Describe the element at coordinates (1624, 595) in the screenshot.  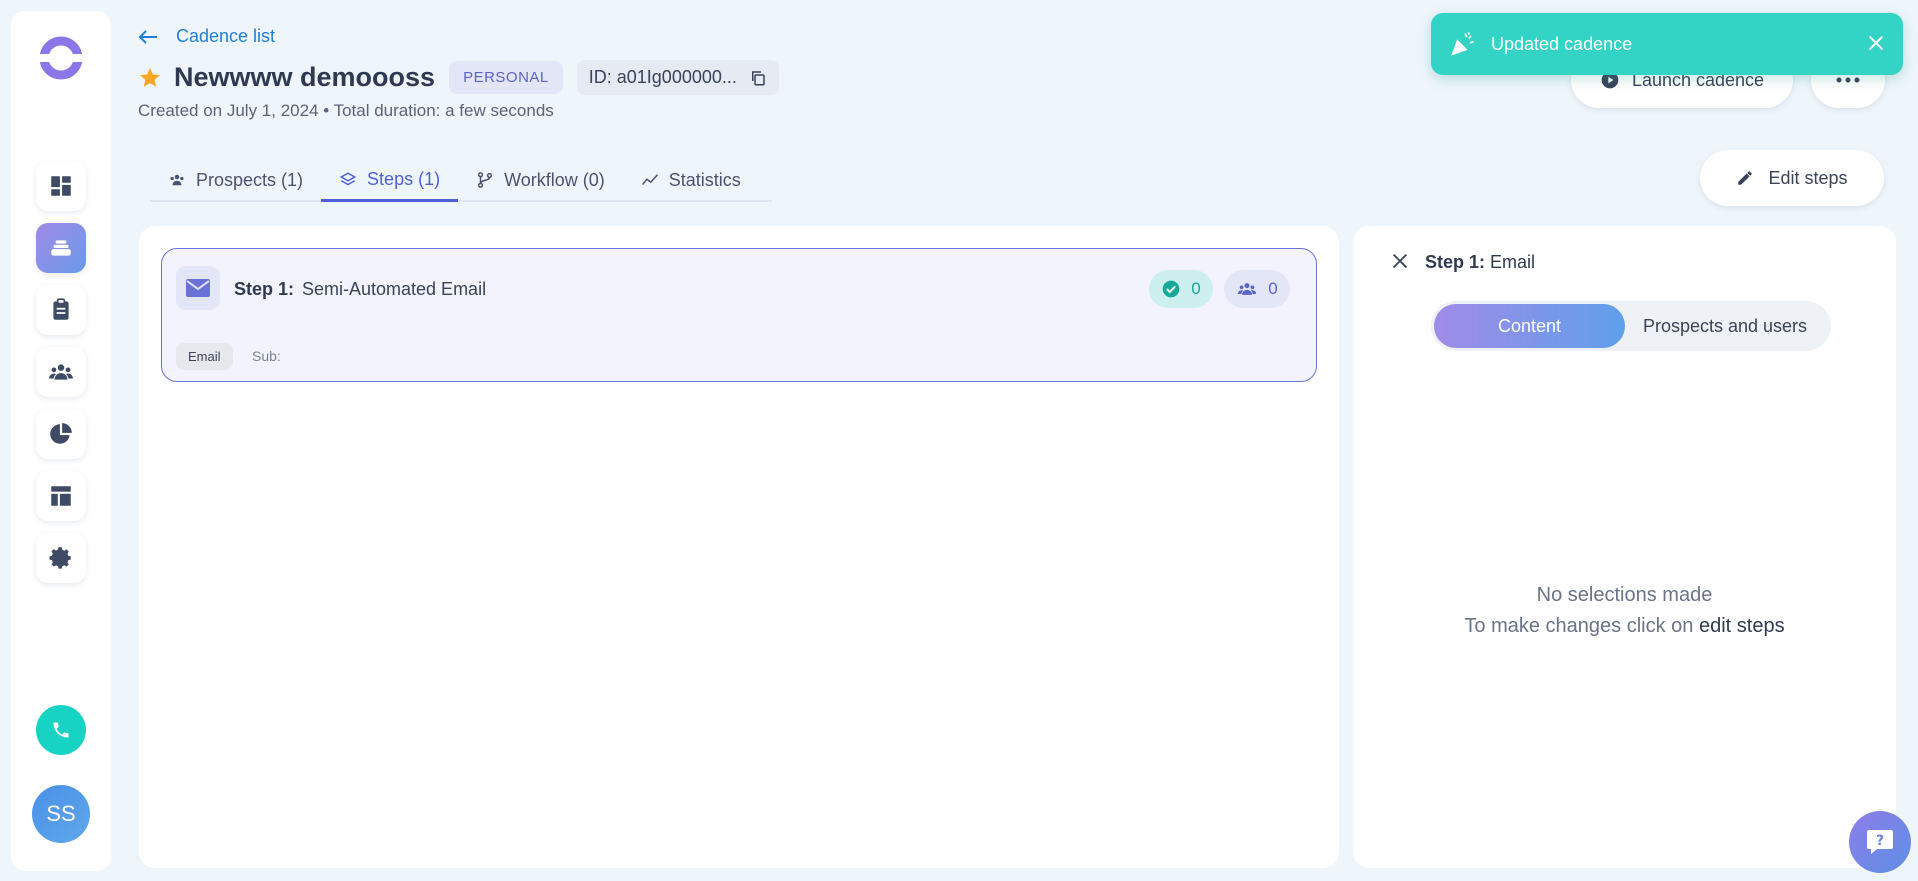
I see `empty-state-title: No selections made` at that location.